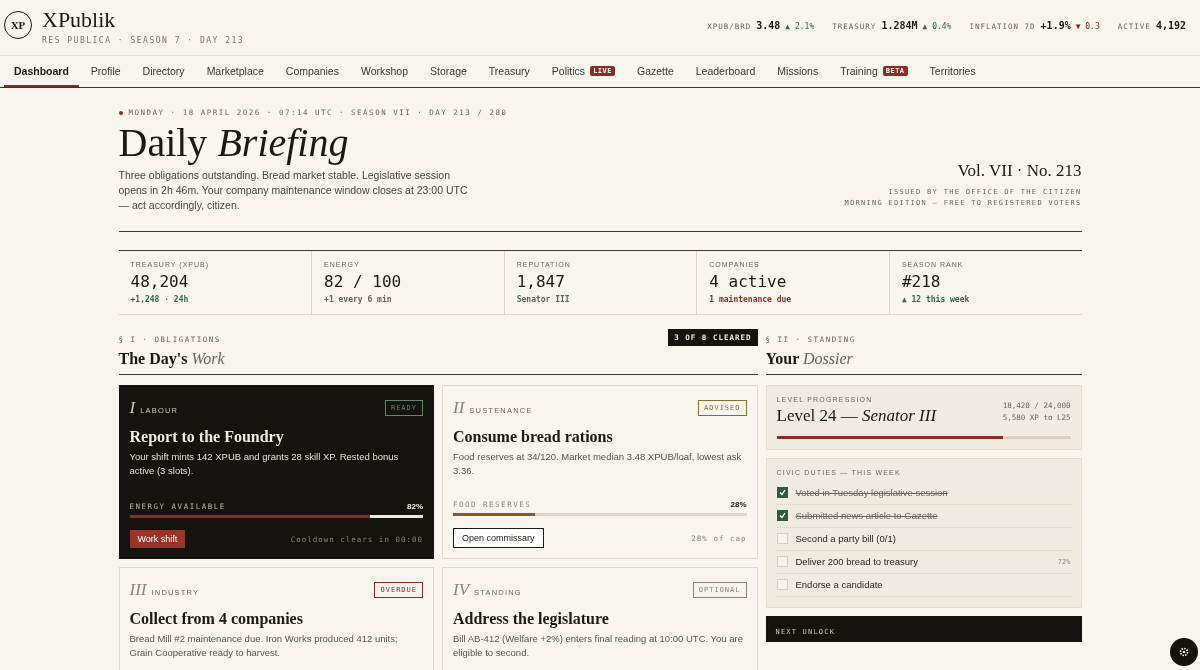  Describe the element at coordinates (748, 281) in the screenshot. I see `stat-value: 4 active` at that location.